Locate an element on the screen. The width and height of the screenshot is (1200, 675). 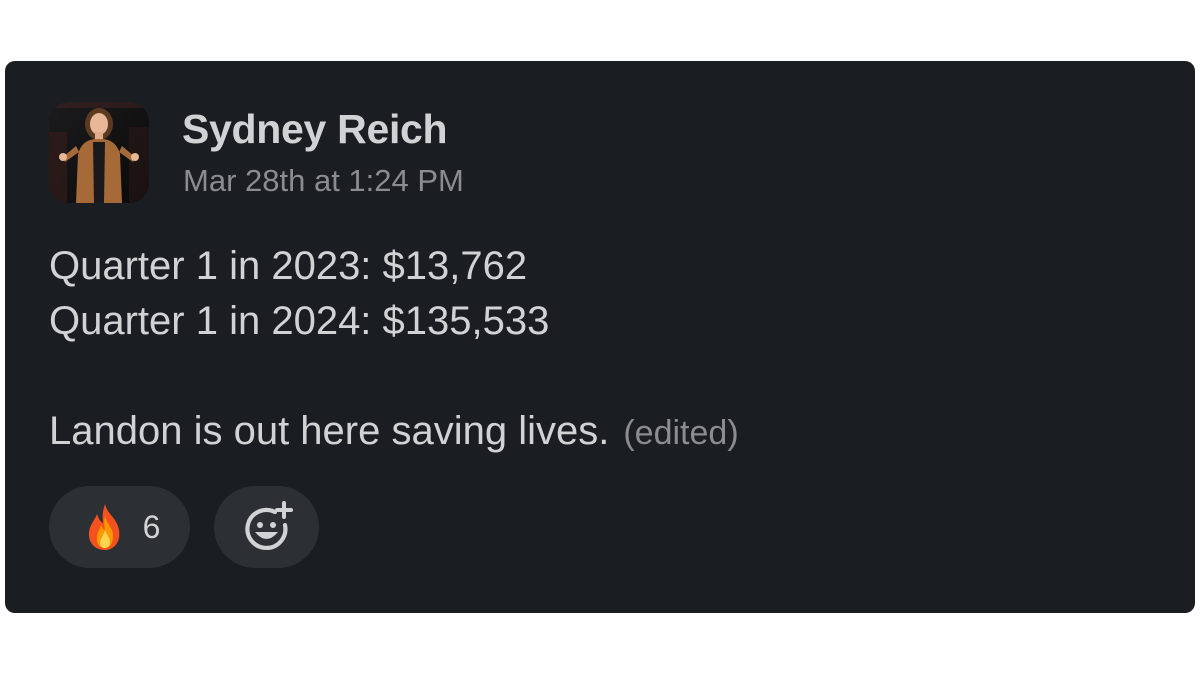
add-reaction-button is located at coordinates (266, 527).